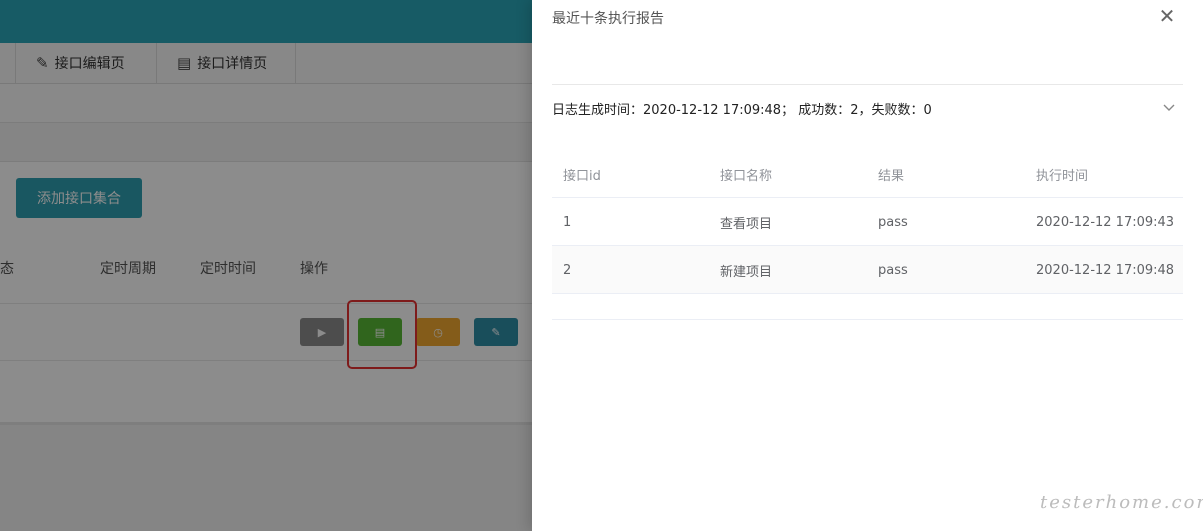  What do you see at coordinates (1105, 270) in the screenshot?
I see `cell-exec-time: 2020-12-12 17:09:48` at bounding box center [1105, 270].